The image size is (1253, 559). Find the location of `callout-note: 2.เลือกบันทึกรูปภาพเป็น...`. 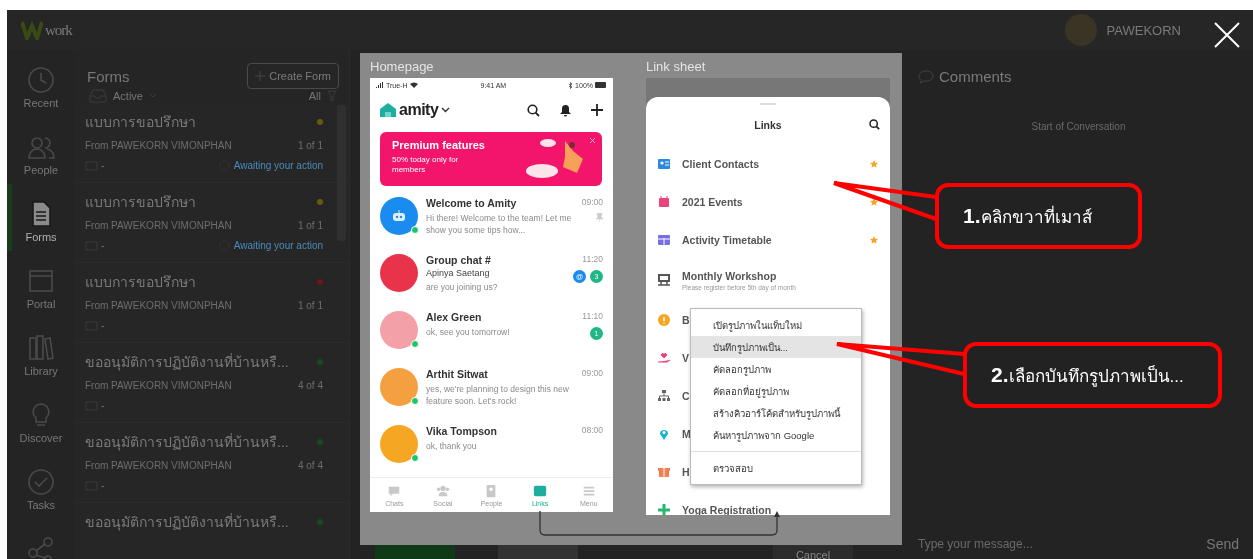

callout-note: 2.เลือกบันทึกรูปภาพเป็น... is located at coordinates (1092, 375).